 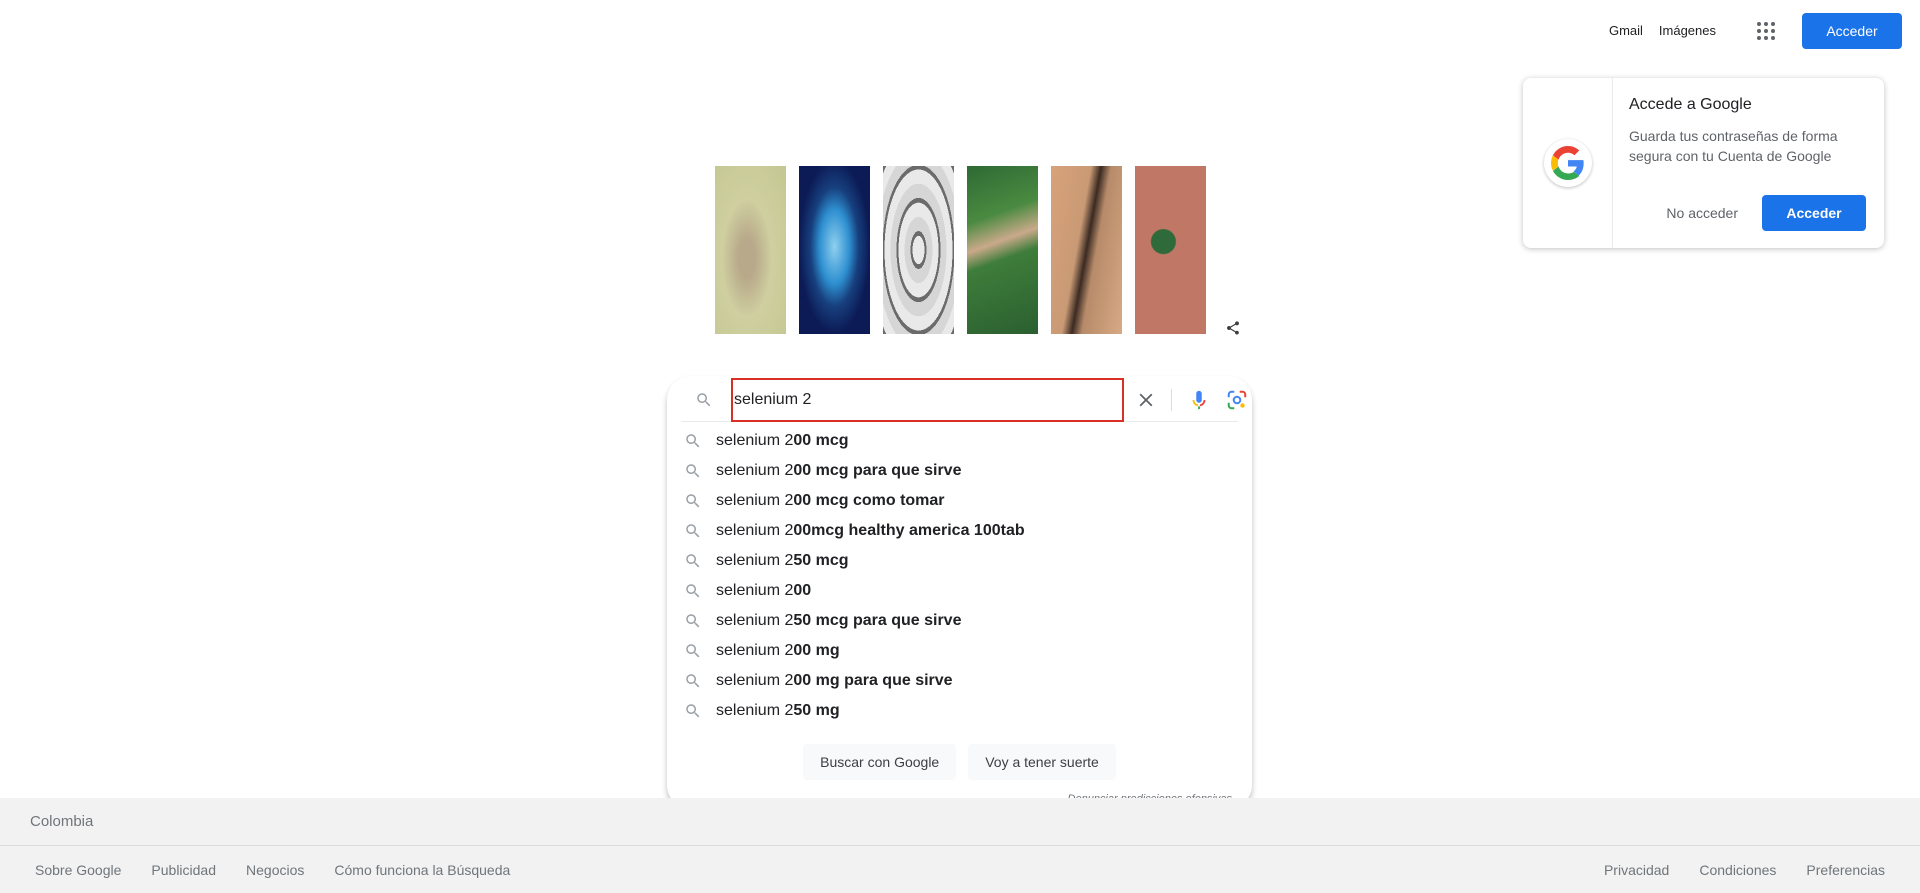 I want to click on images-link: Imágenes, so click(x=1687, y=30).